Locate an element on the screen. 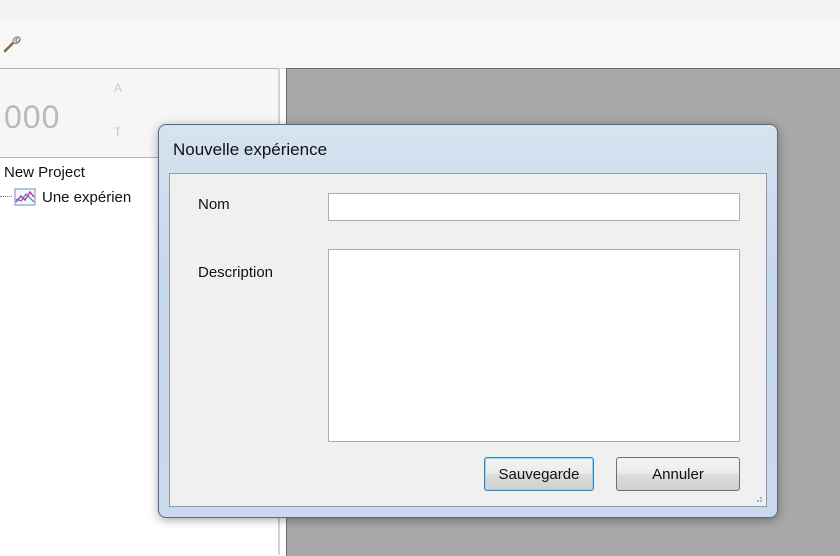 Image resolution: width=840 pixels, height=556 pixels. counter-label-a: A is located at coordinates (118, 88).